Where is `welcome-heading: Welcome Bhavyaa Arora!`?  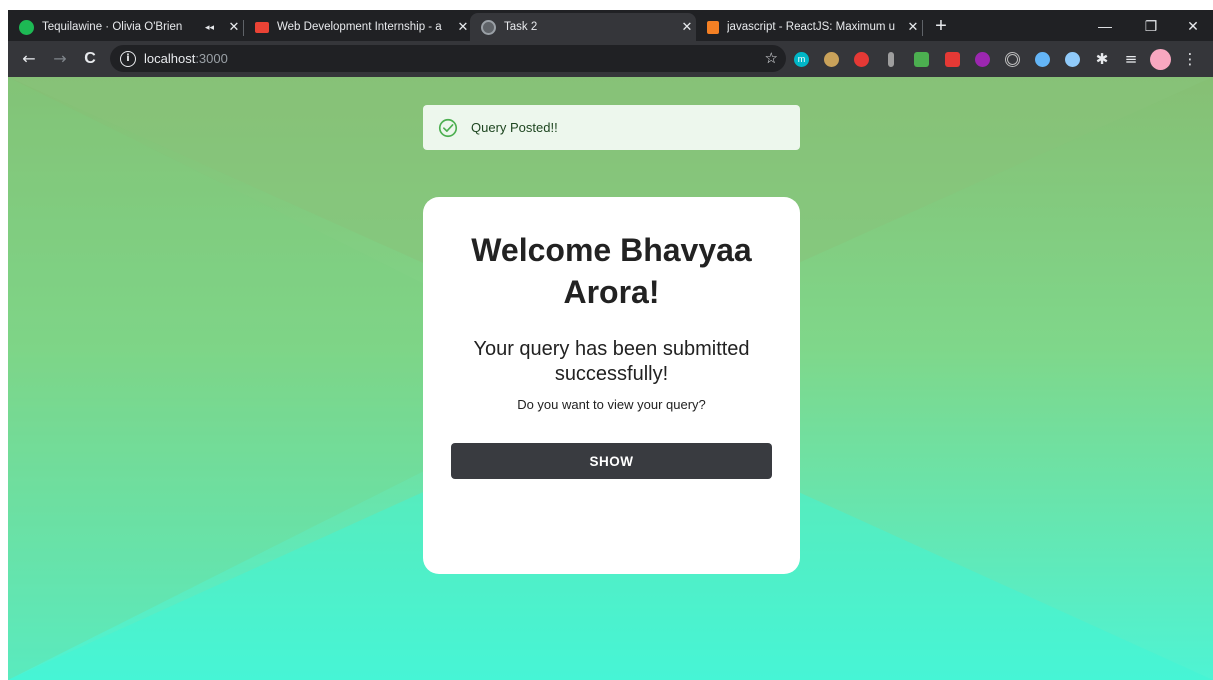
welcome-heading: Welcome Bhavyaa Arora! is located at coordinates (611, 271).